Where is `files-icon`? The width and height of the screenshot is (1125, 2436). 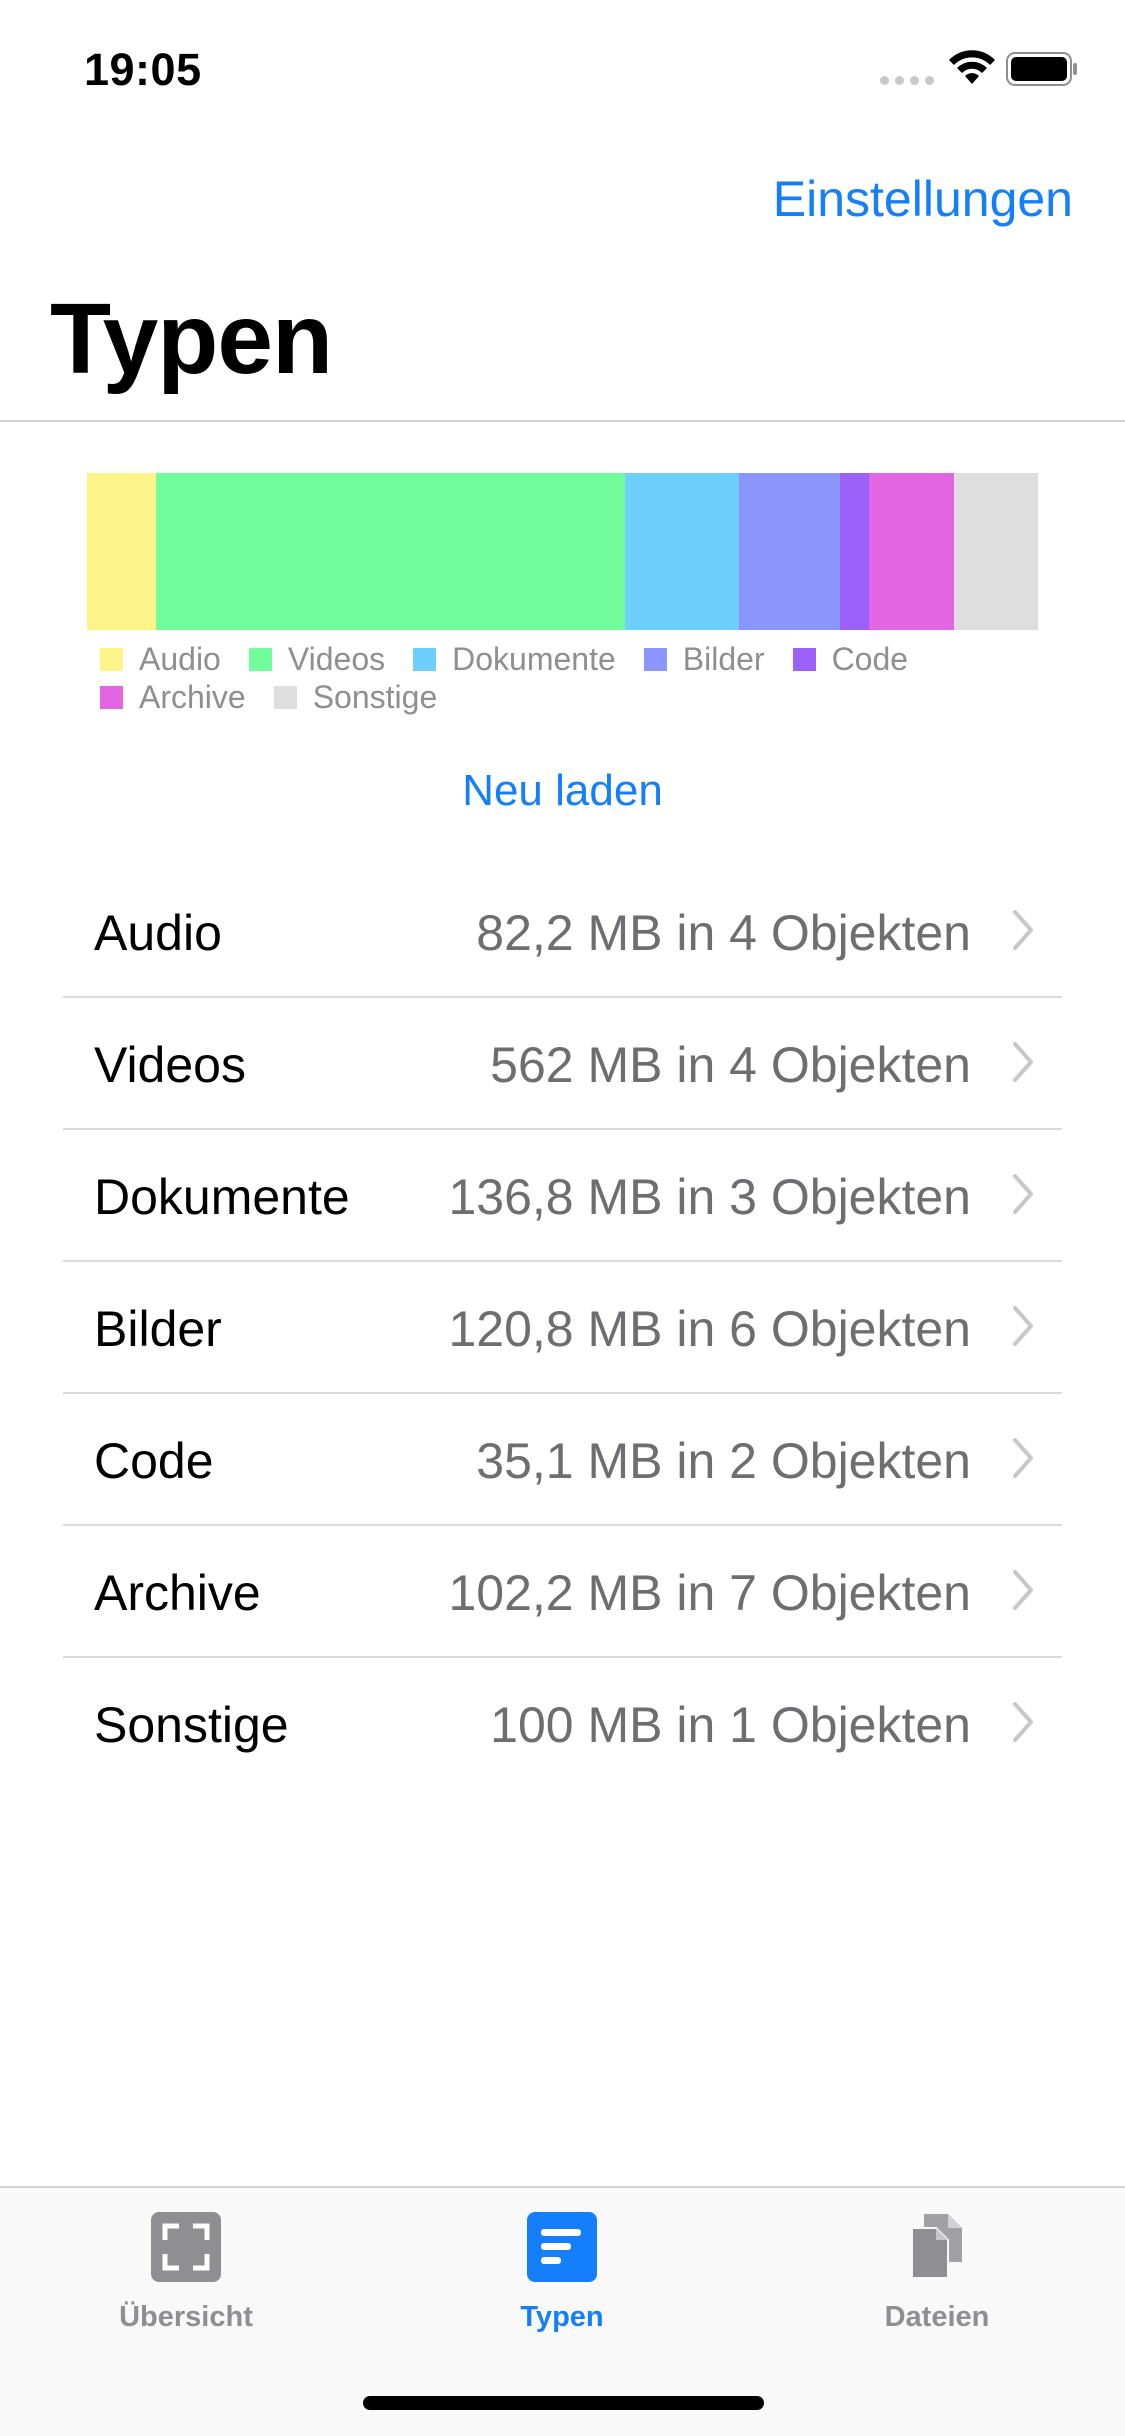
files-icon is located at coordinates (936, 2246).